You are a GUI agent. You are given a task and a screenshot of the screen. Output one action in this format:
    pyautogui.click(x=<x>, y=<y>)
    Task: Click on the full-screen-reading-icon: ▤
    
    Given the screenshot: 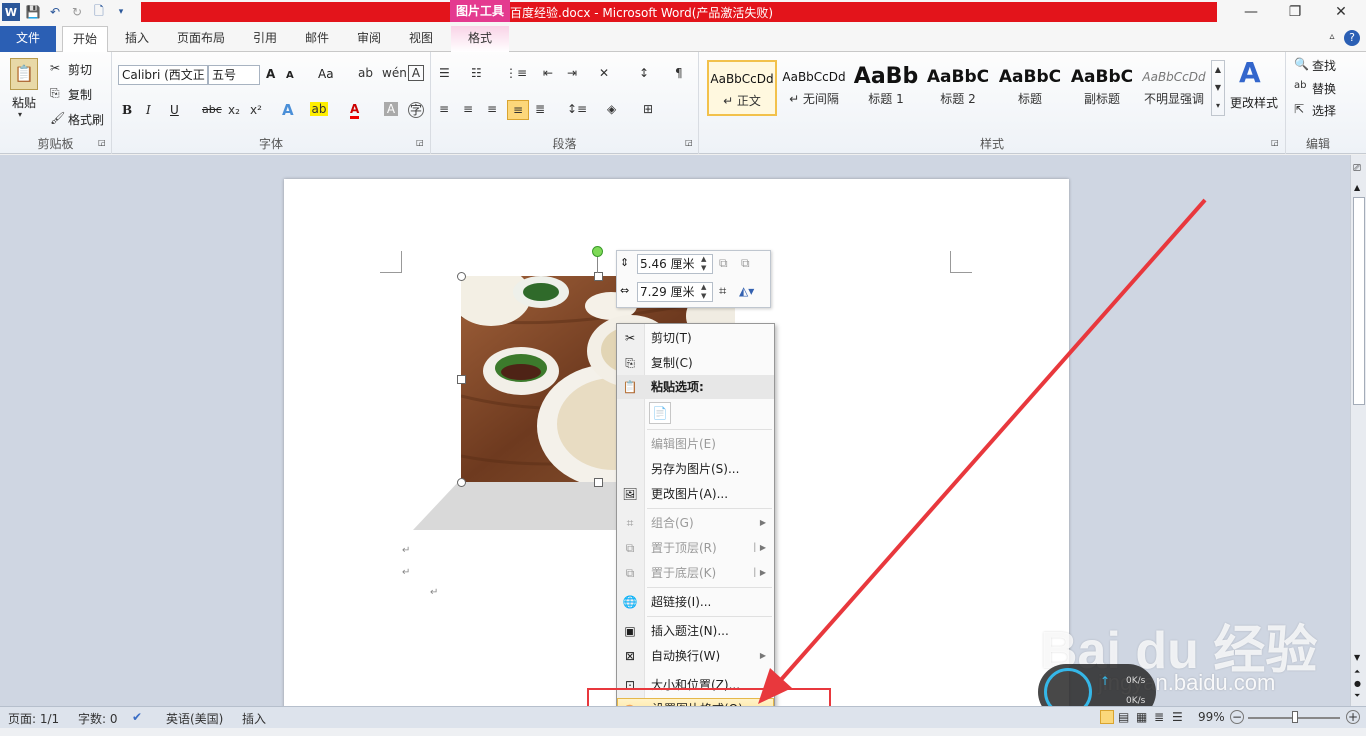 What is the action you would take?
    pyautogui.click(x=1123, y=717)
    